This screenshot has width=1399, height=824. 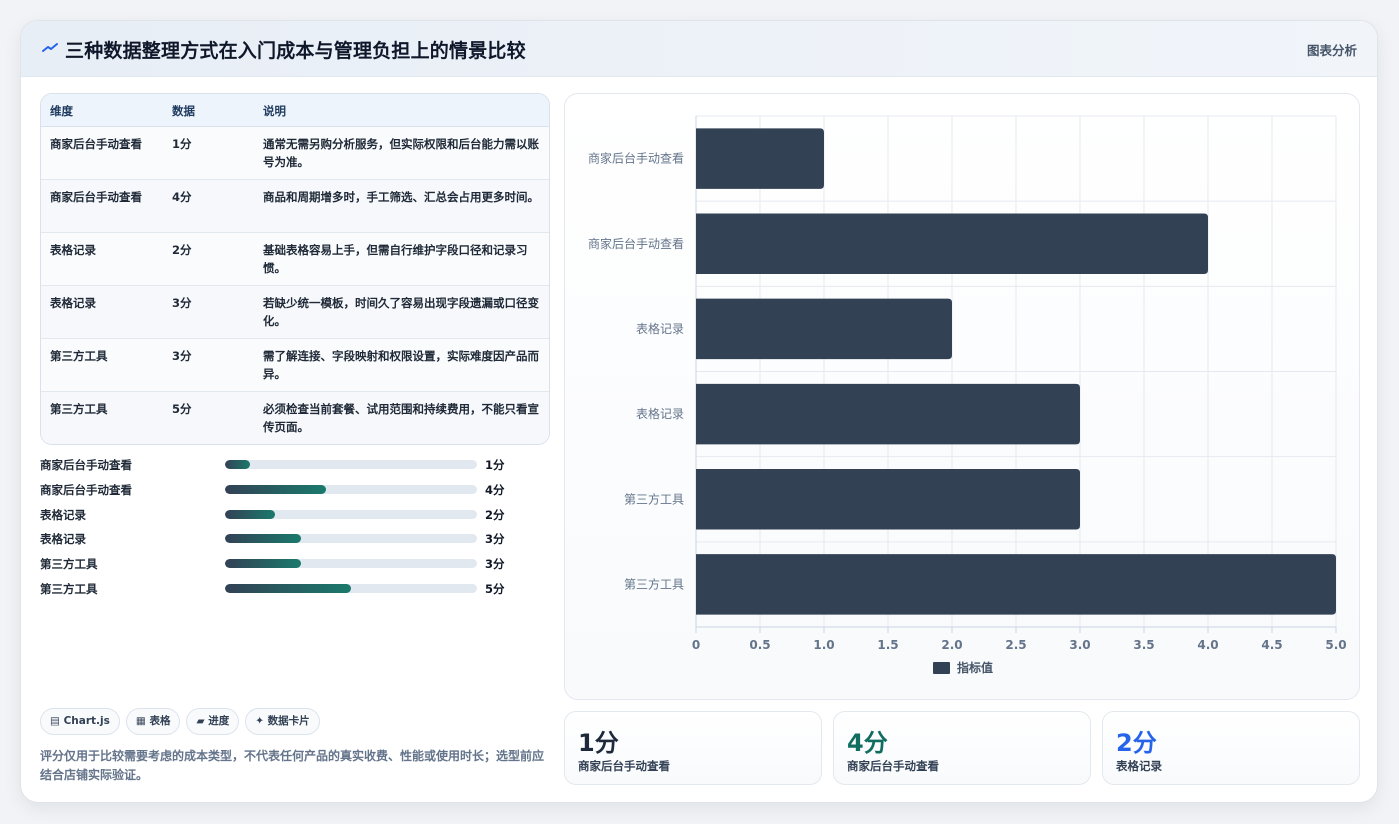 I want to click on chip-progress: ▰ 进度, so click(x=213, y=721).